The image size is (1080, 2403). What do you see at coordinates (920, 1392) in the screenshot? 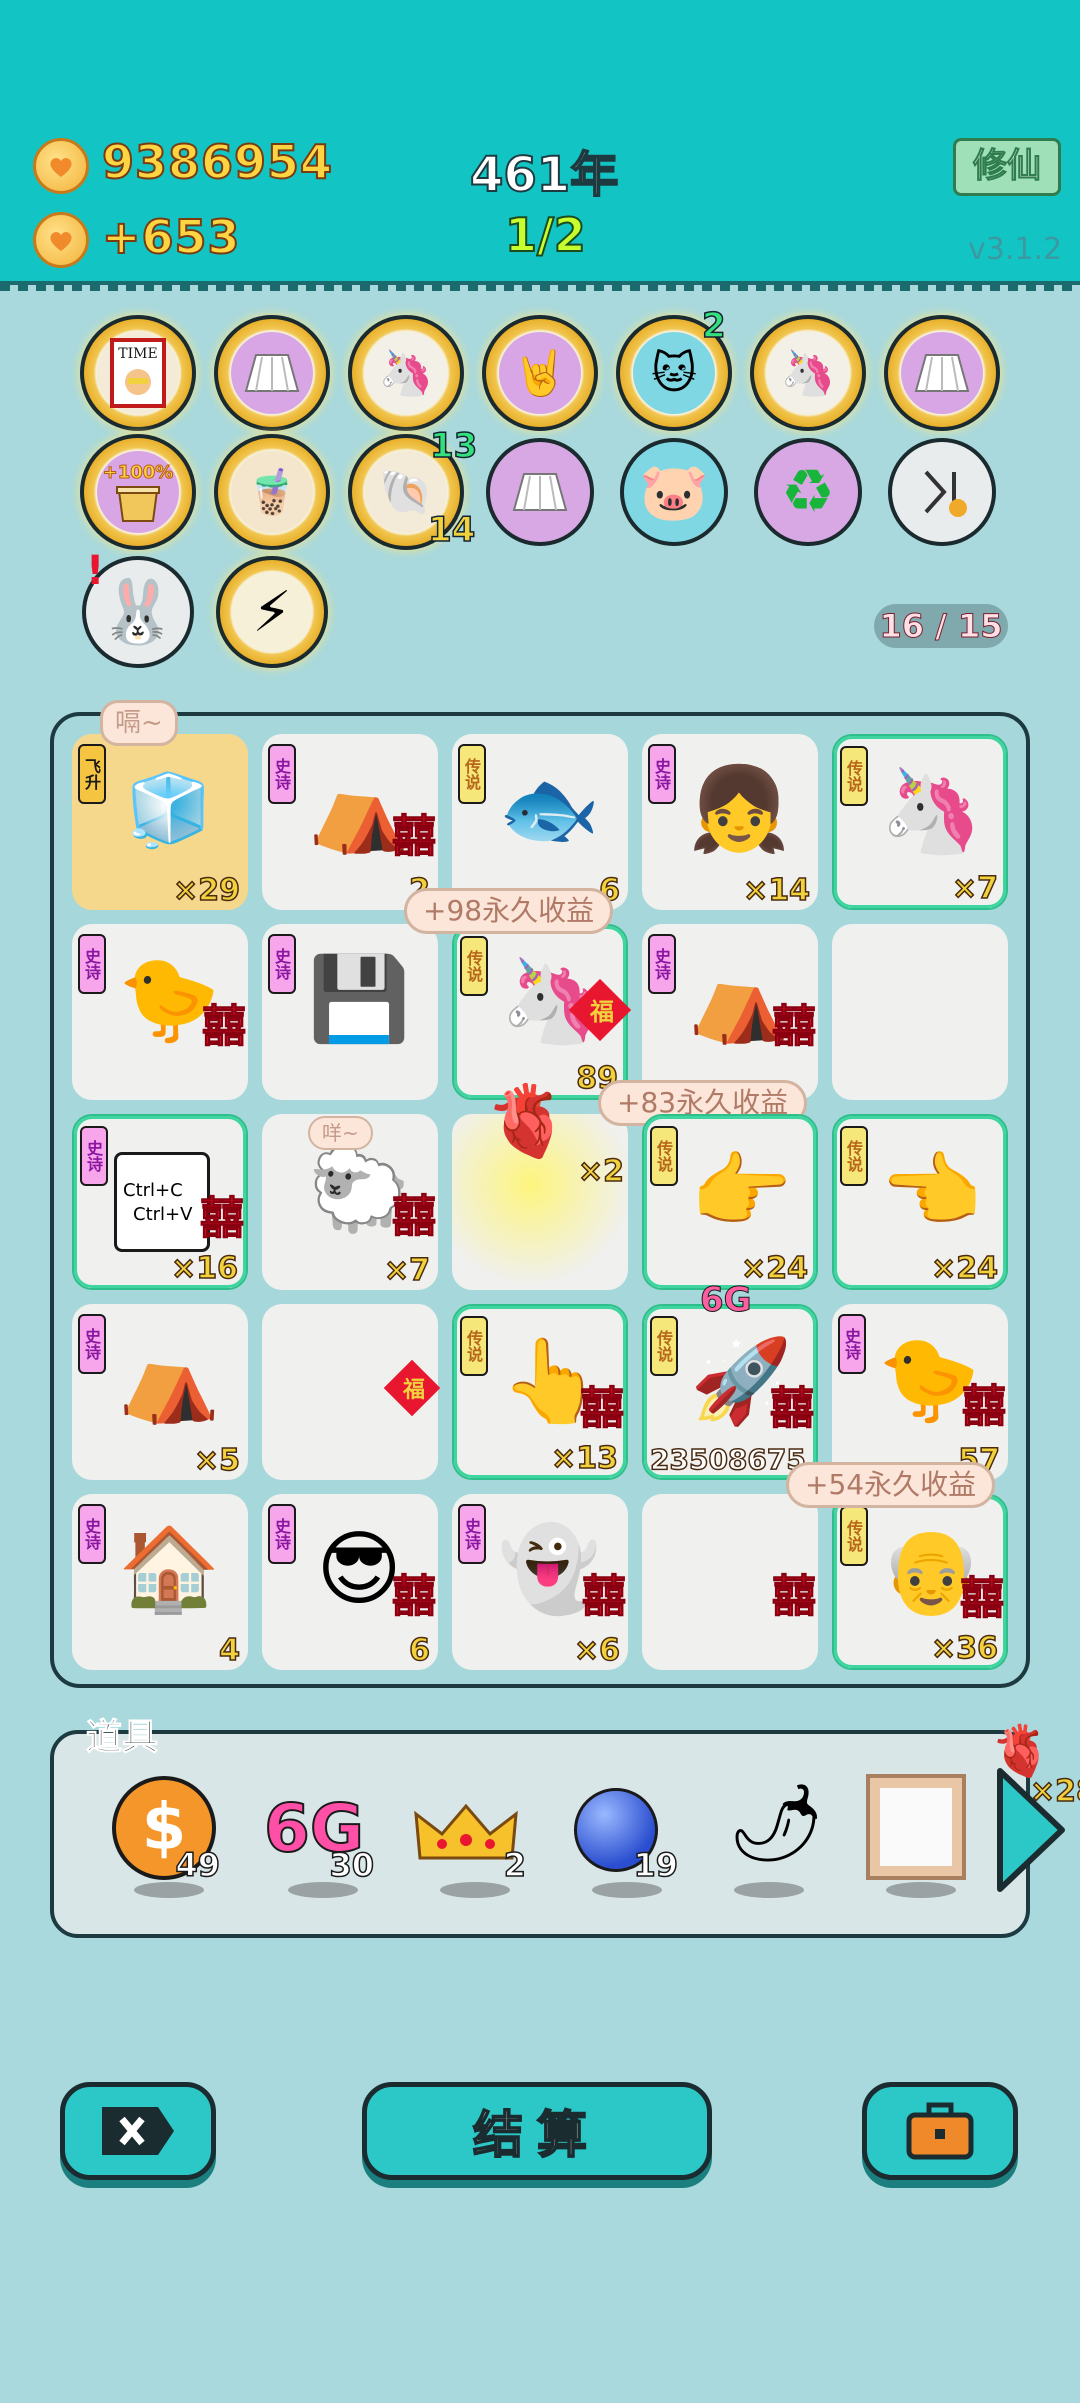
I see `board-cell: 史诗 🐤 囍 57` at bounding box center [920, 1392].